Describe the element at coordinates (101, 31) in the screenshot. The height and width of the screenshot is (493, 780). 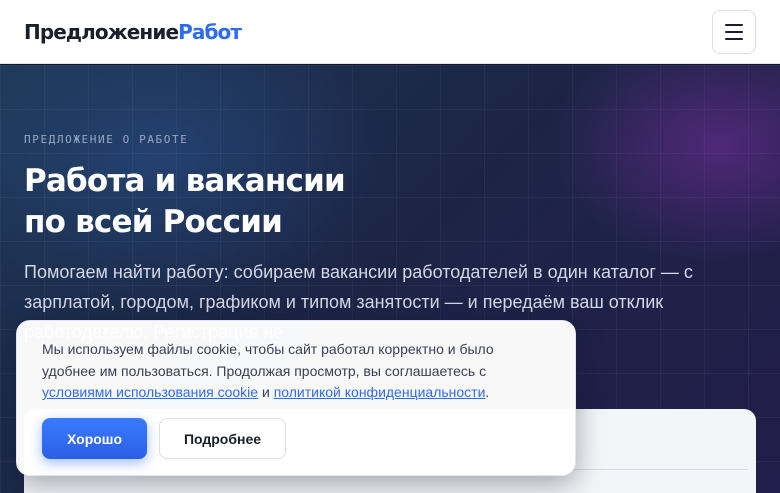
I see `logo-text-primary: Предложение` at that location.